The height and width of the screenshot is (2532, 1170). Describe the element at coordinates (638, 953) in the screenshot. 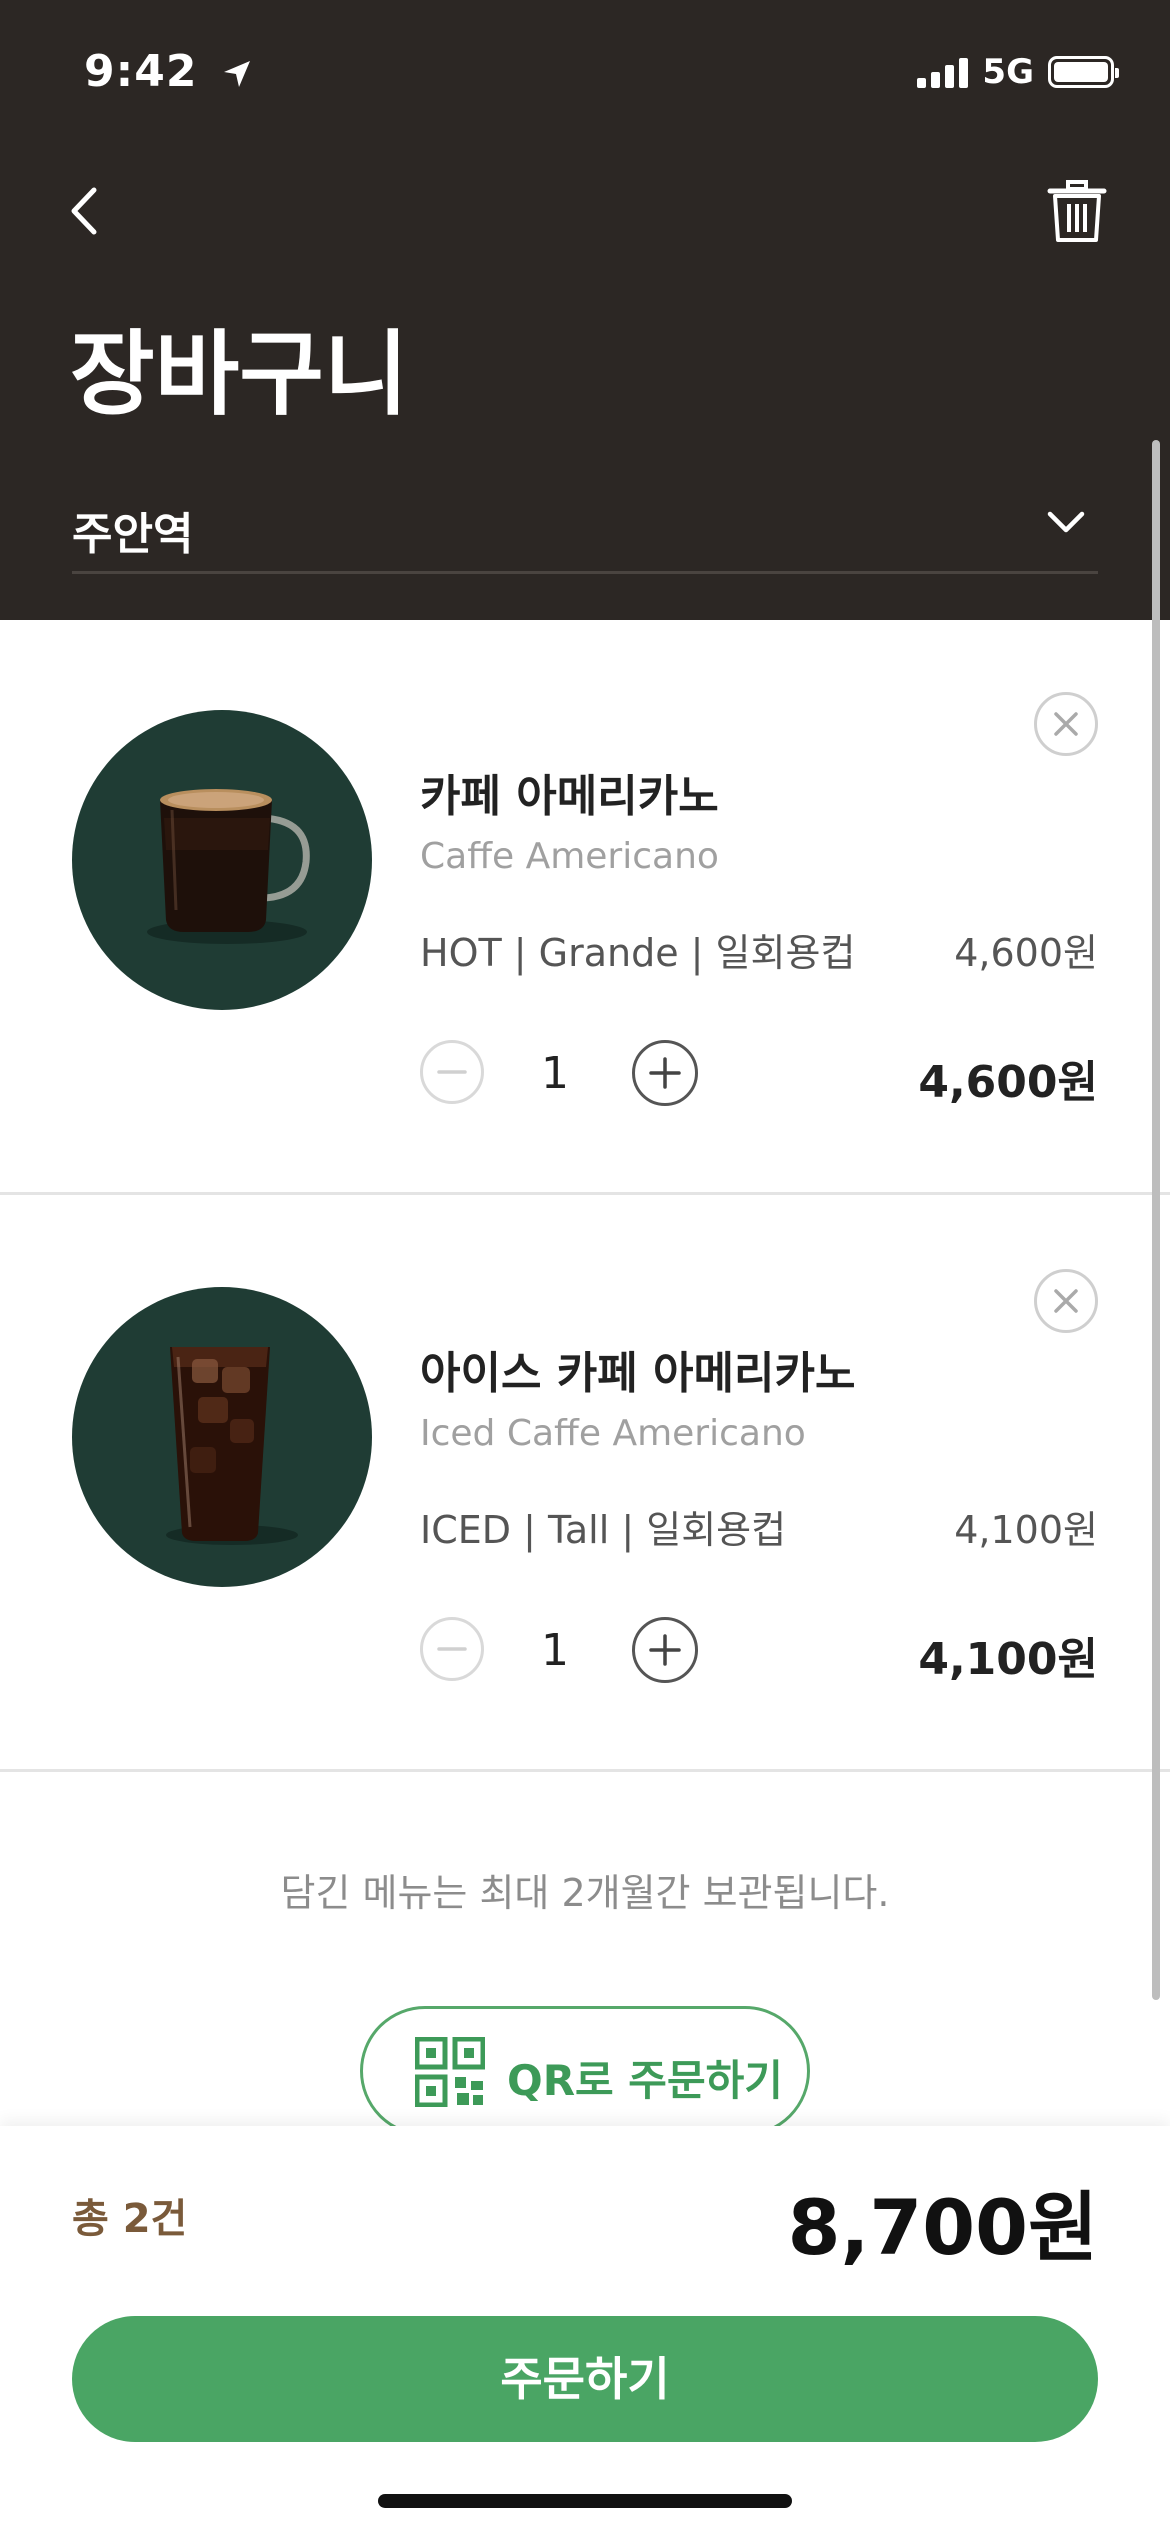

I see `item-options: HOT | Grande | 일회용컵` at that location.